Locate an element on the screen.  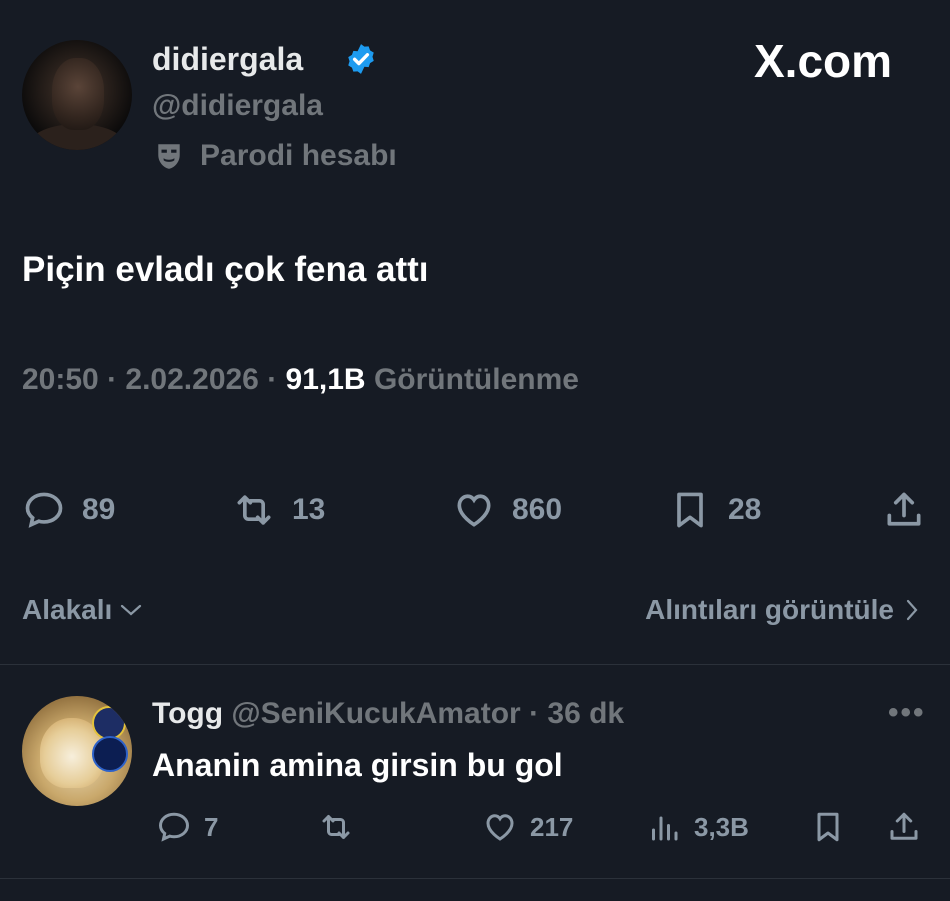
like-button: 860 is located at coordinates (507, 510).